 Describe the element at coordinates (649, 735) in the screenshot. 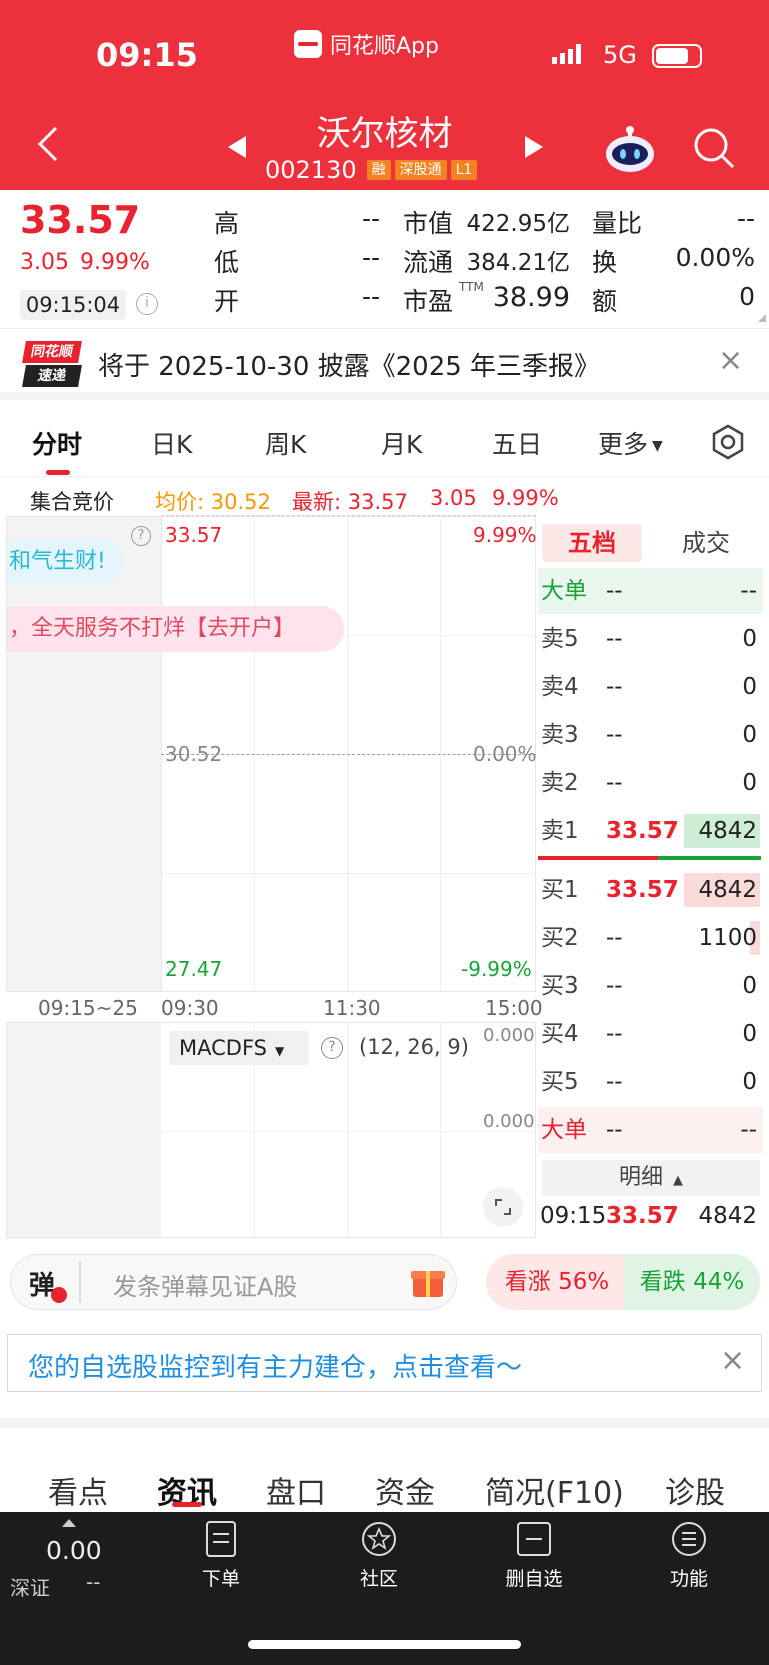

I see `sell3-row: 卖3 -- 0` at that location.